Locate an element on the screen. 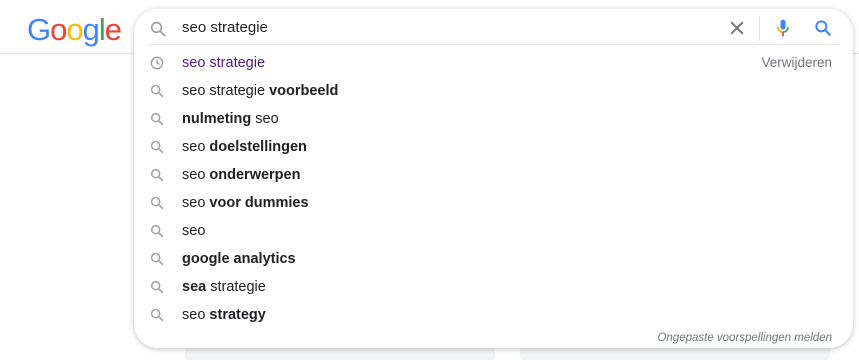 The image size is (859, 360). suggestion-bold: sea is located at coordinates (194, 287).